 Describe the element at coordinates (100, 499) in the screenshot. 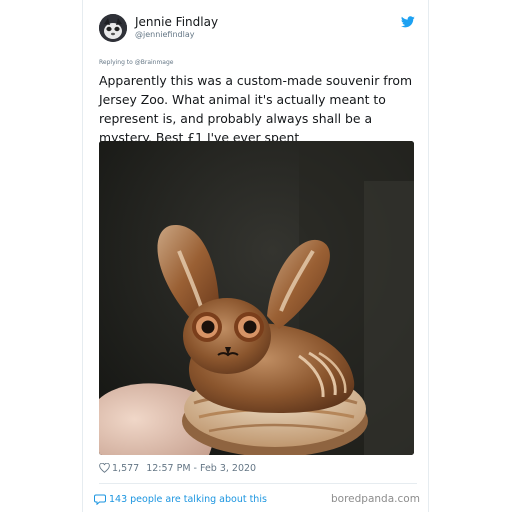

I see `speech-bubble-icon` at that location.